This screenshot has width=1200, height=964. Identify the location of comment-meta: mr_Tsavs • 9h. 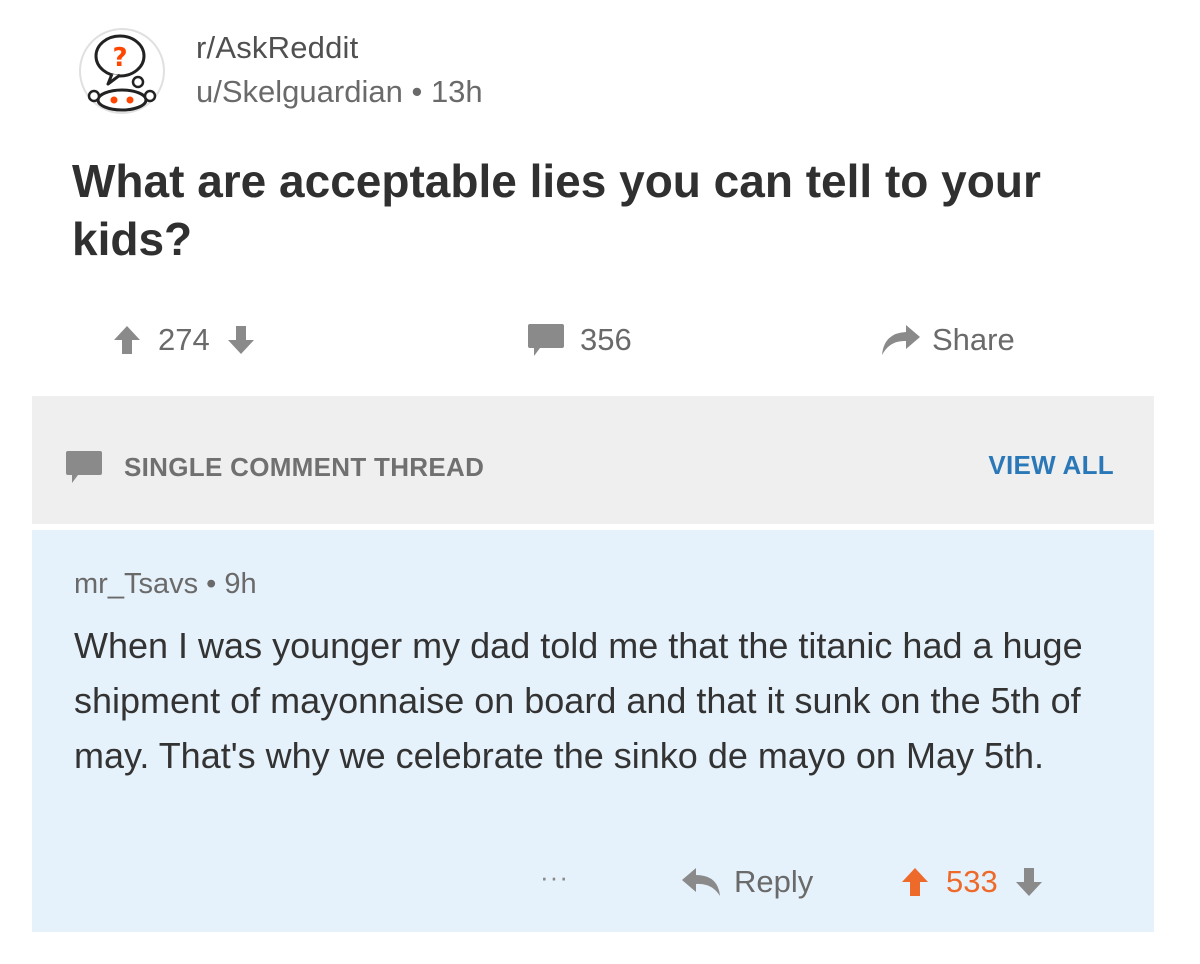
(165, 584).